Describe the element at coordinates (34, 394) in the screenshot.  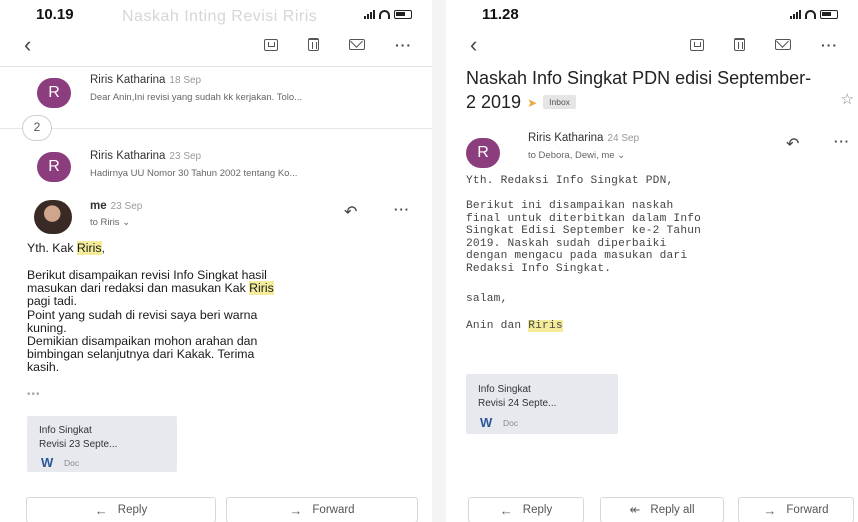
I see `show-trimmed-content: •••` at that location.